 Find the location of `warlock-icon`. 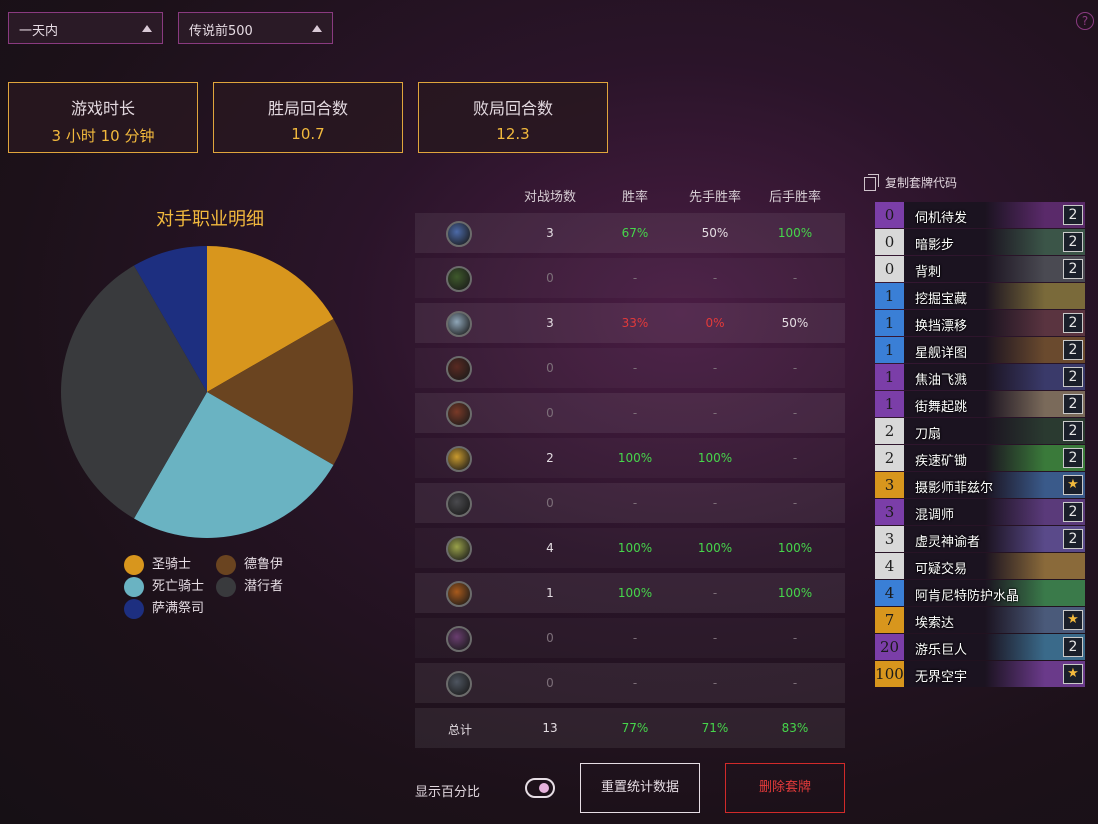

warlock-icon is located at coordinates (459, 639).